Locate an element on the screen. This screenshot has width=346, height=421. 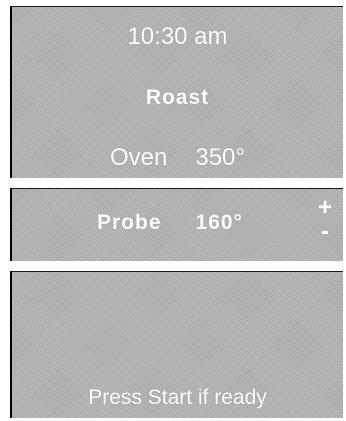
probe-adjust-controls: + - is located at coordinates (325, 223).